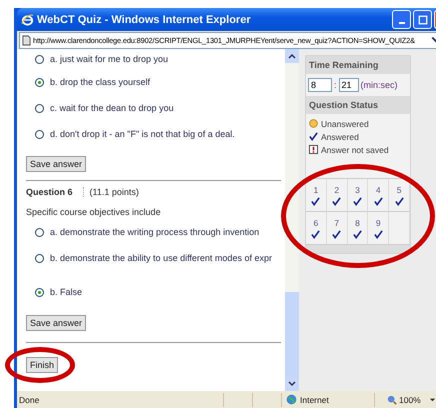 The width and height of the screenshot is (436, 408). I want to click on browser-logo-icon, so click(27, 19).